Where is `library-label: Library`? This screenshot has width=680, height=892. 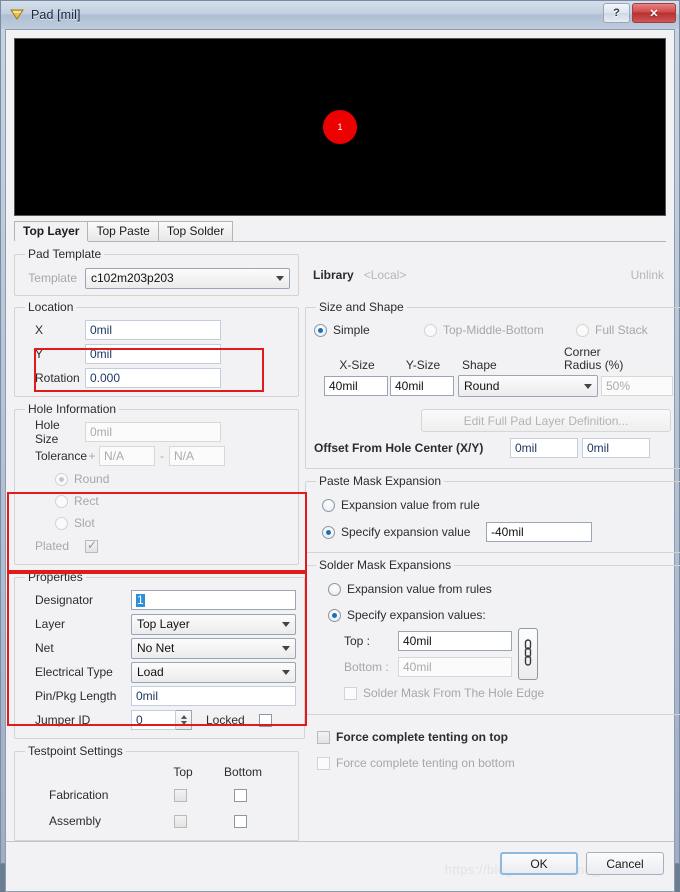
library-label: Library is located at coordinates (333, 274).